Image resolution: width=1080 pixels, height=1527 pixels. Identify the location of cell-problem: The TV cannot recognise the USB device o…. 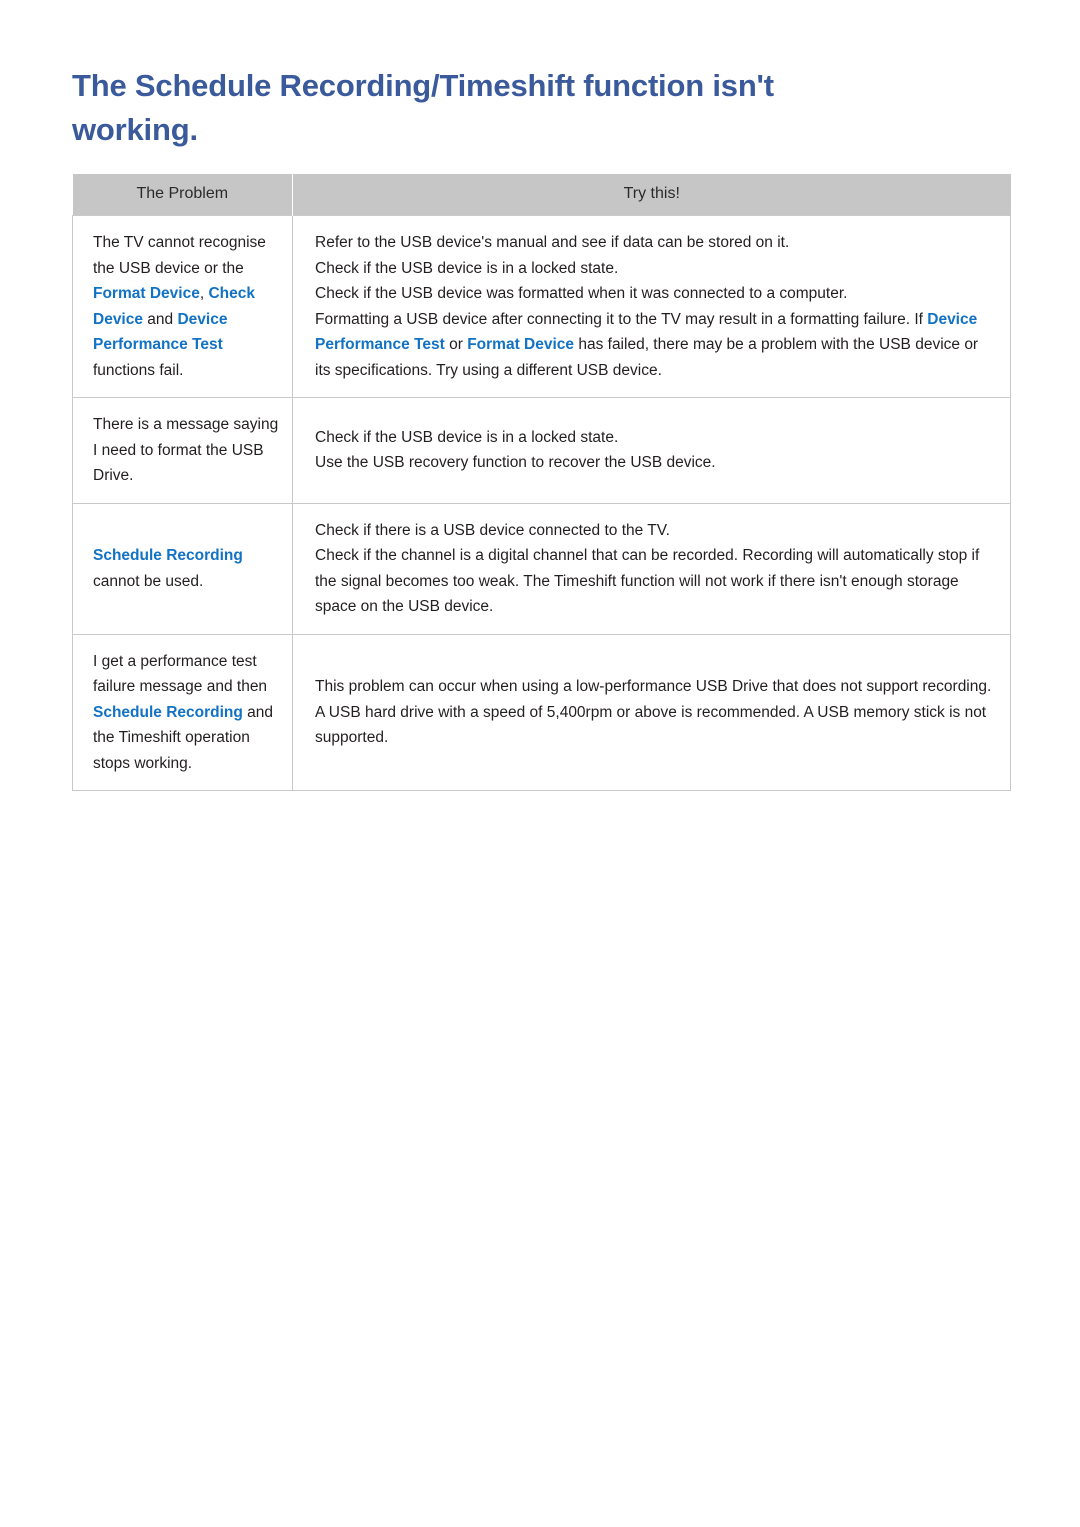
(182, 306).